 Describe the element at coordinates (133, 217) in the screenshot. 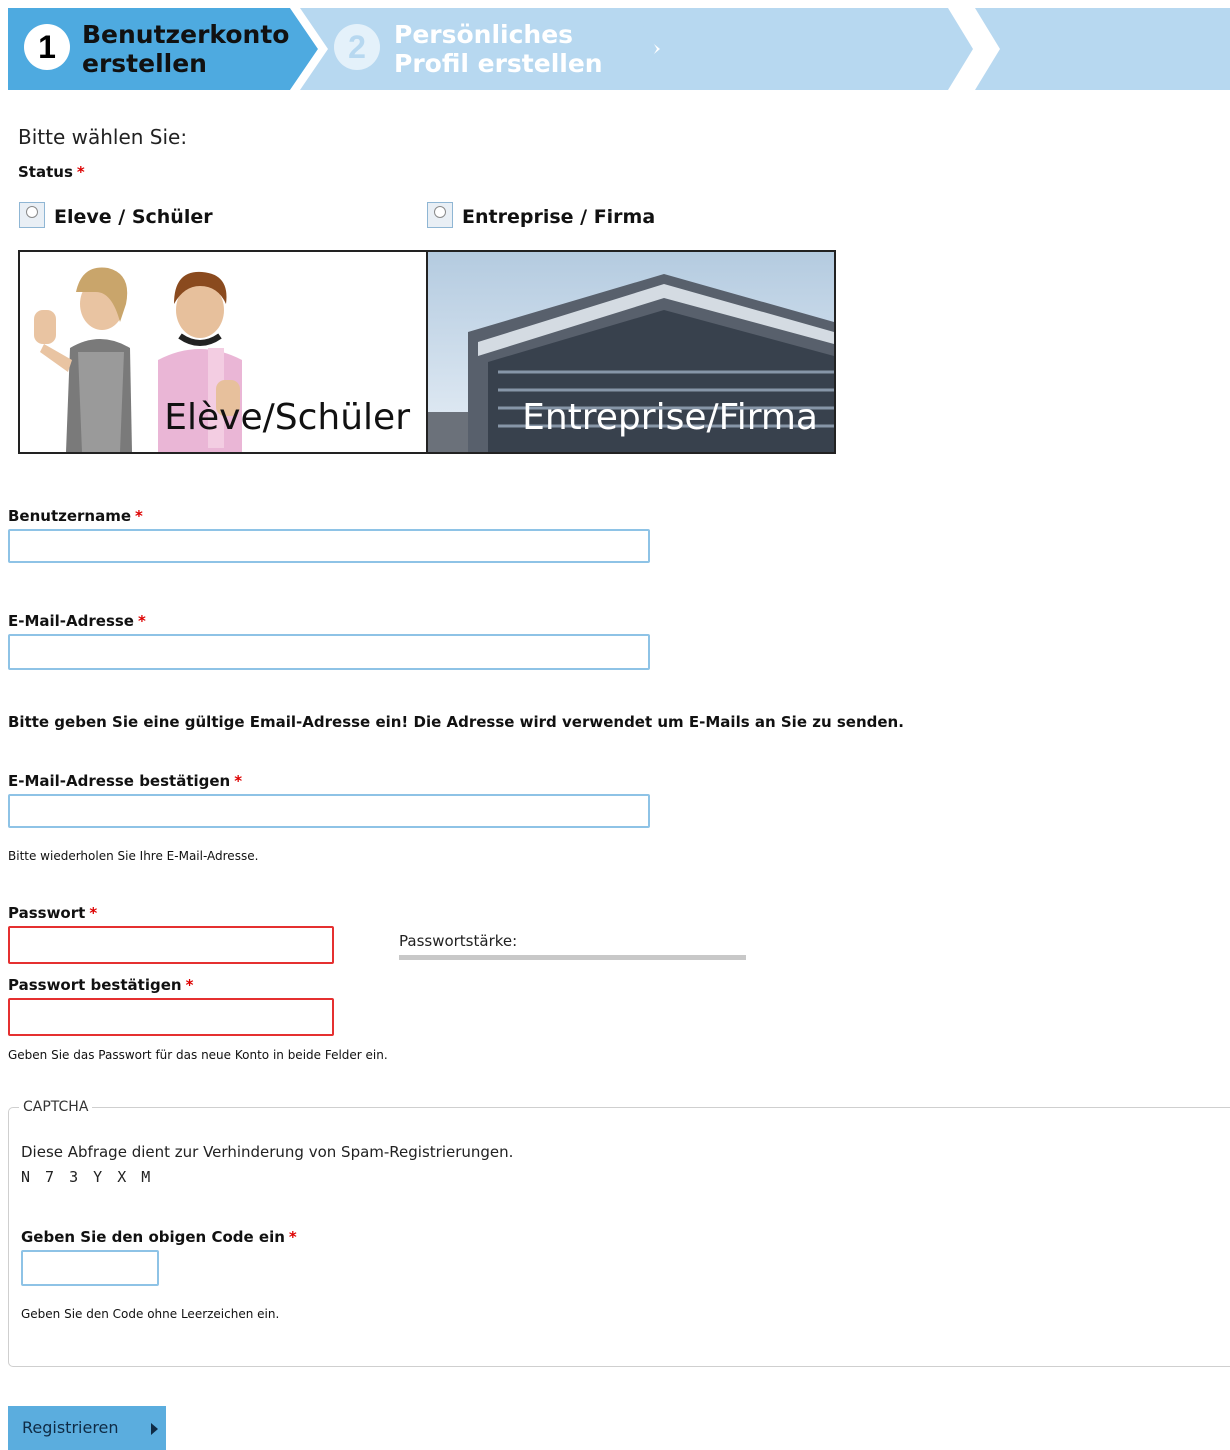

I see `status-option-student-label: Eleve / Schüler` at that location.